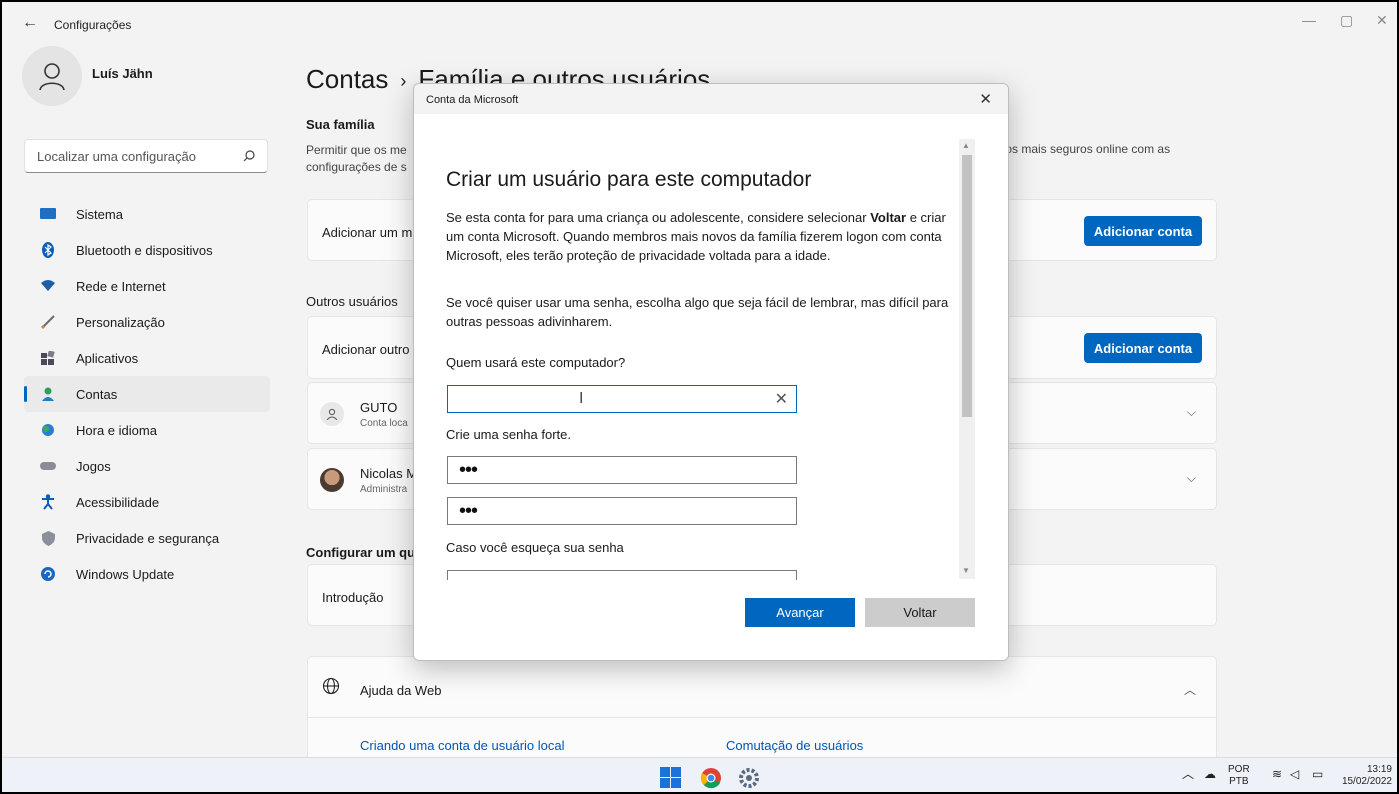 This screenshot has height=794, width=1399. What do you see at coordinates (966, 570) in the screenshot?
I see `scroll-down-icon: ▼` at bounding box center [966, 570].